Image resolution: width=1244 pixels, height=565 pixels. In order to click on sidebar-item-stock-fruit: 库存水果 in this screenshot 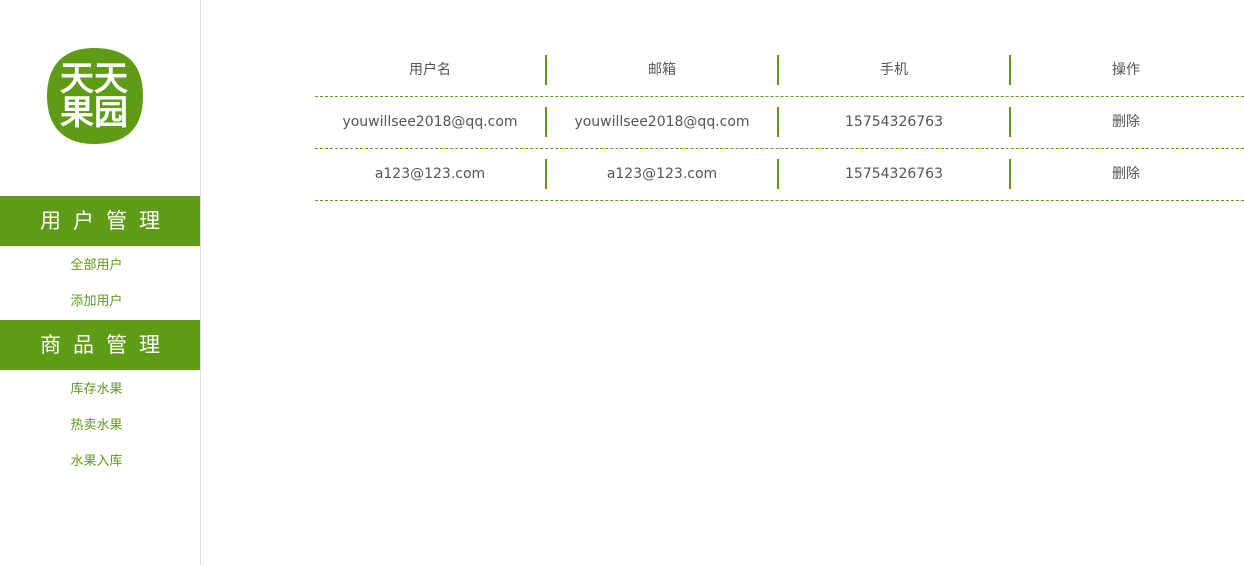, I will do `click(96, 390)`.